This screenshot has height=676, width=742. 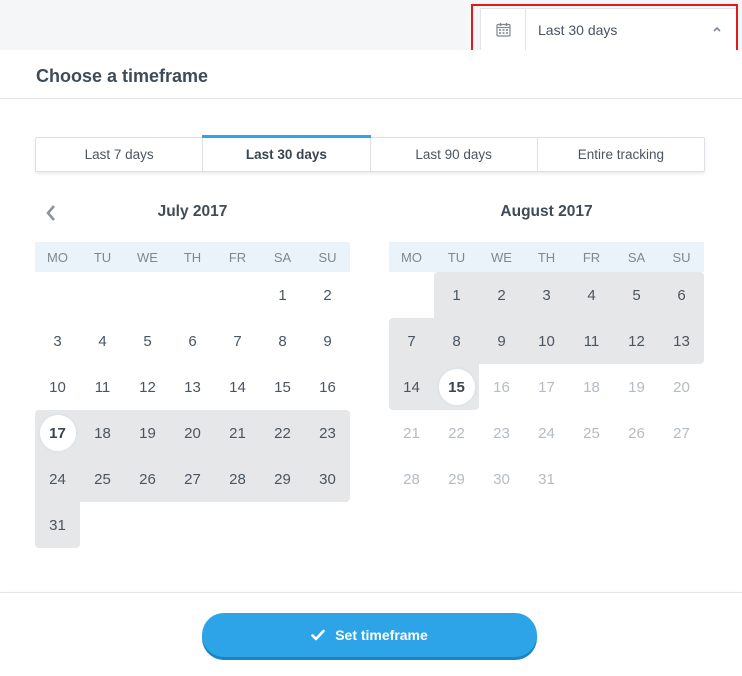 I want to click on calendar-day-number: 25, so click(x=591, y=433).